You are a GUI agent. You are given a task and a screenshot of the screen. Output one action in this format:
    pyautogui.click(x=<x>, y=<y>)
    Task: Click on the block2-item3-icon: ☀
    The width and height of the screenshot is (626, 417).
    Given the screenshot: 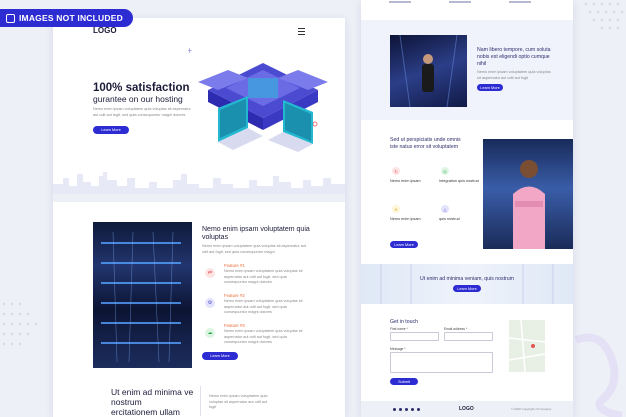 What is the action you would take?
    pyautogui.click(x=396, y=209)
    